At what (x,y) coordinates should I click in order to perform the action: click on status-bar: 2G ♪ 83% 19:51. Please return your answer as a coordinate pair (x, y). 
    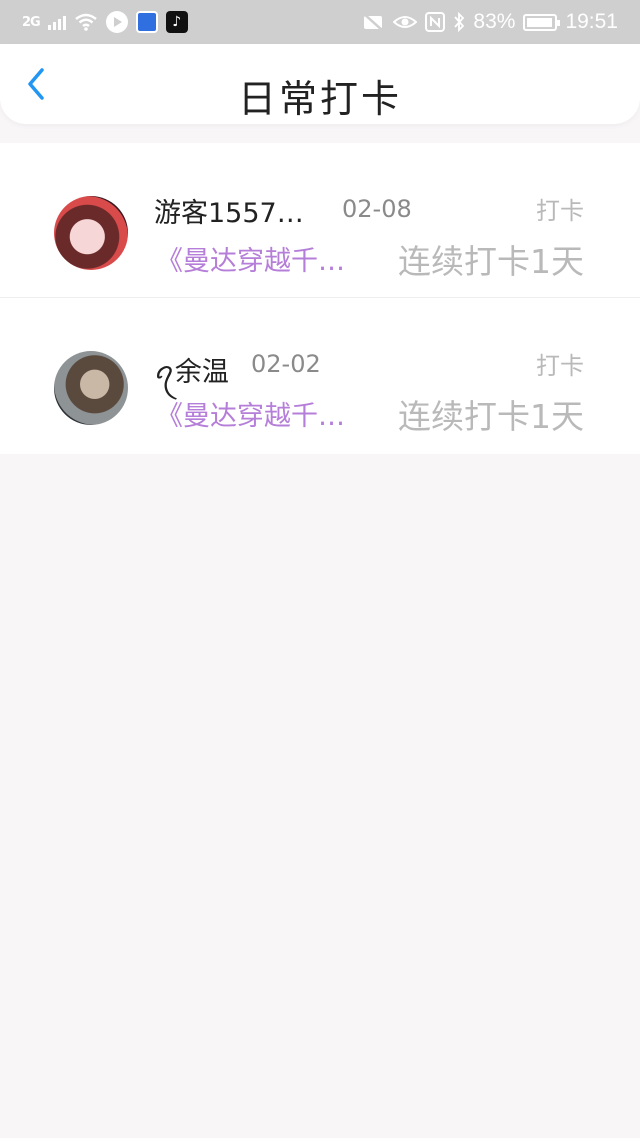
    Looking at the image, I should click on (320, 22).